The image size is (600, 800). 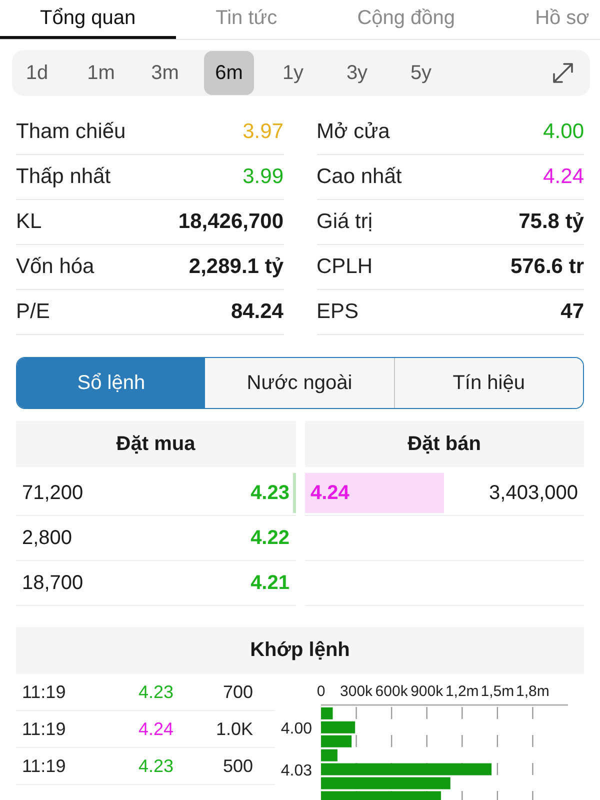 I want to click on period-button: 3y, so click(x=357, y=73).